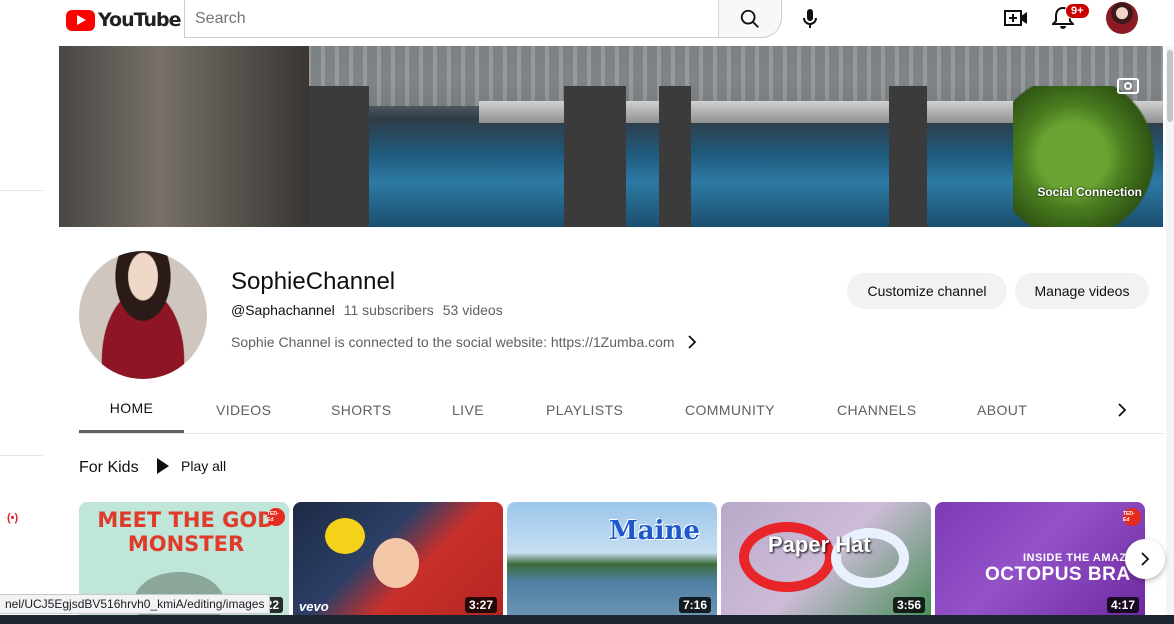  I want to click on tabs-next-button, so click(1122, 410).